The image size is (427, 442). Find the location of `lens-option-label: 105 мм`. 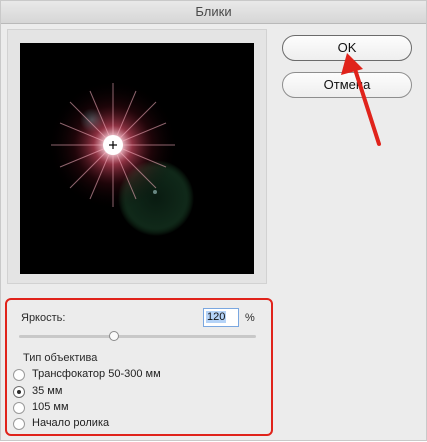

lens-option-label: 105 мм is located at coordinates (50, 407).